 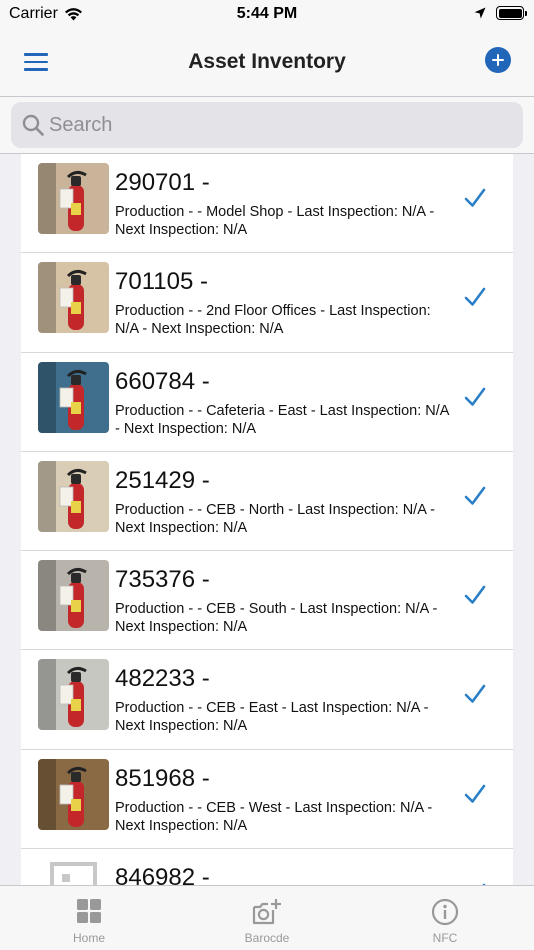 What do you see at coordinates (162, 381) in the screenshot?
I see `asset-id: 660784 -` at bounding box center [162, 381].